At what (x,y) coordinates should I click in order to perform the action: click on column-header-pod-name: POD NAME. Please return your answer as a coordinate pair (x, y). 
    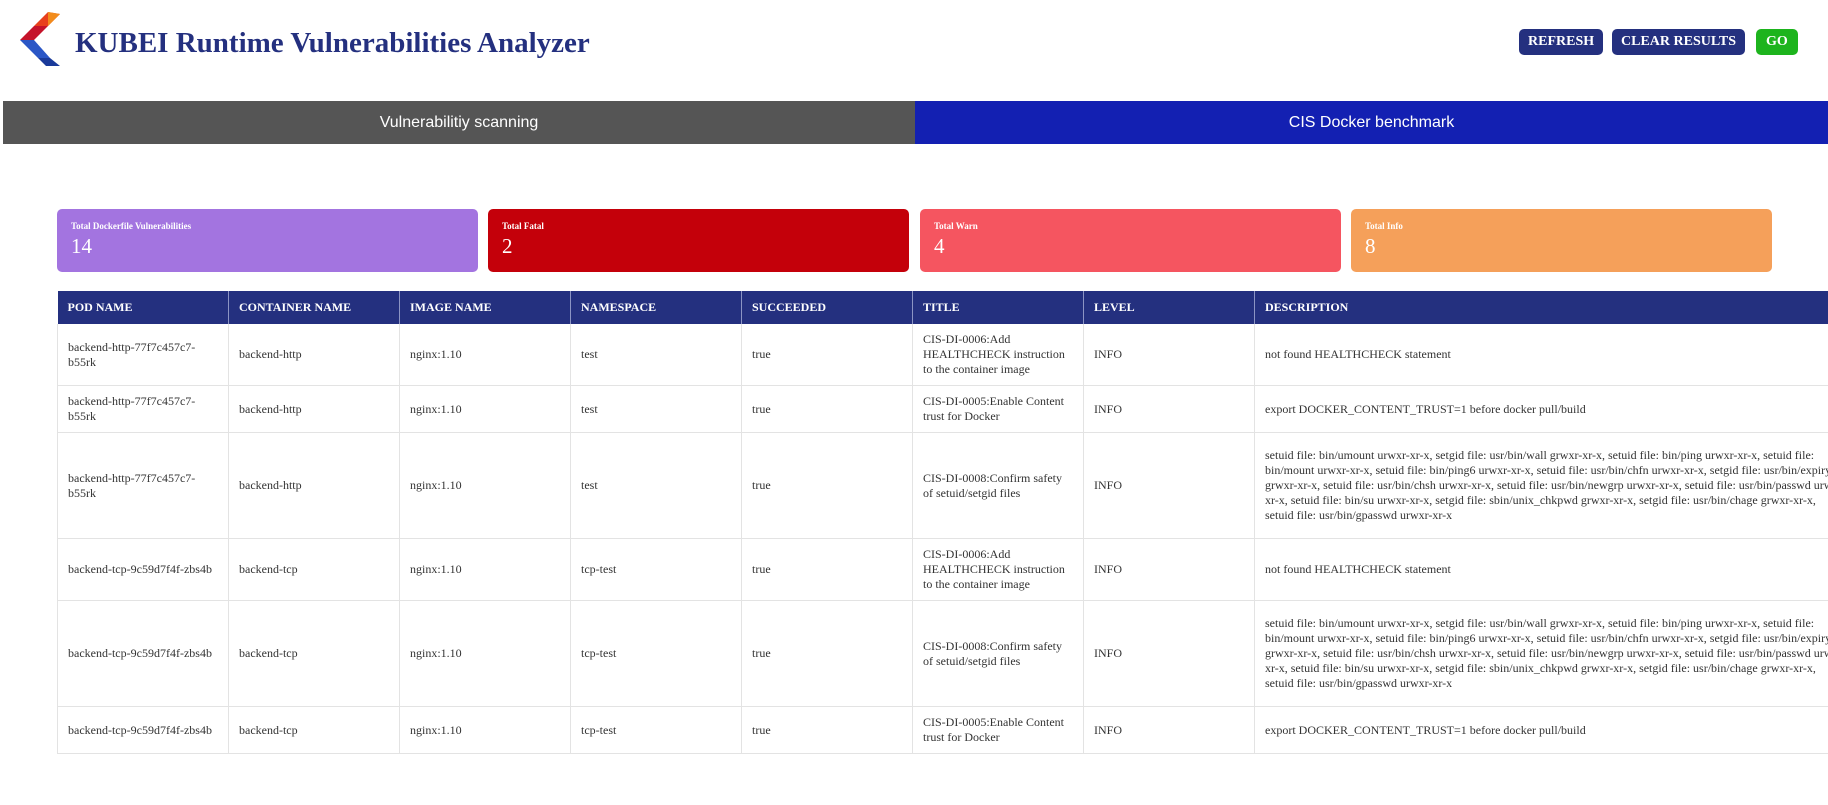
    Looking at the image, I should click on (143, 307).